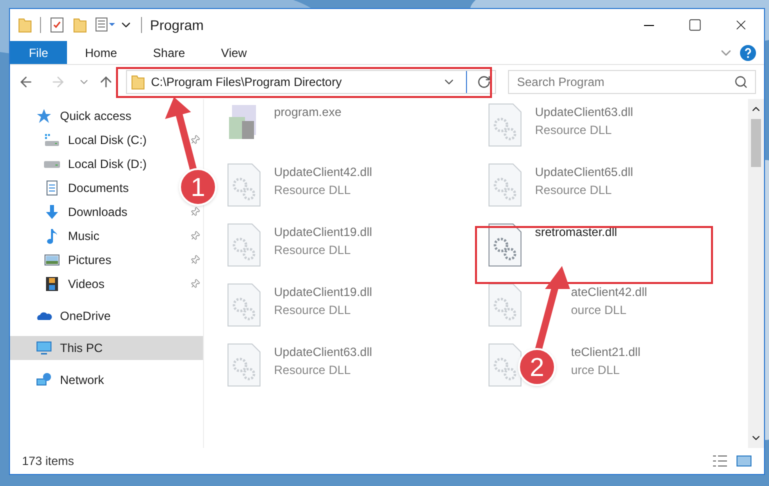 This screenshot has width=769, height=486. I want to click on file-name: program.exe, so click(308, 112).